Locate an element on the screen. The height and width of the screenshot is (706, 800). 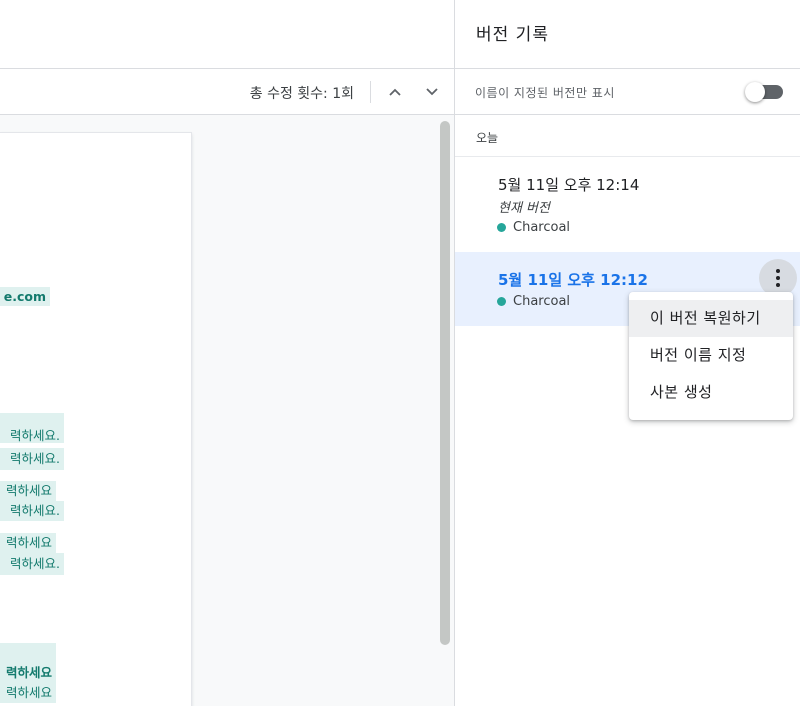
named-versions-toggle is located at coordinates (765, 92).